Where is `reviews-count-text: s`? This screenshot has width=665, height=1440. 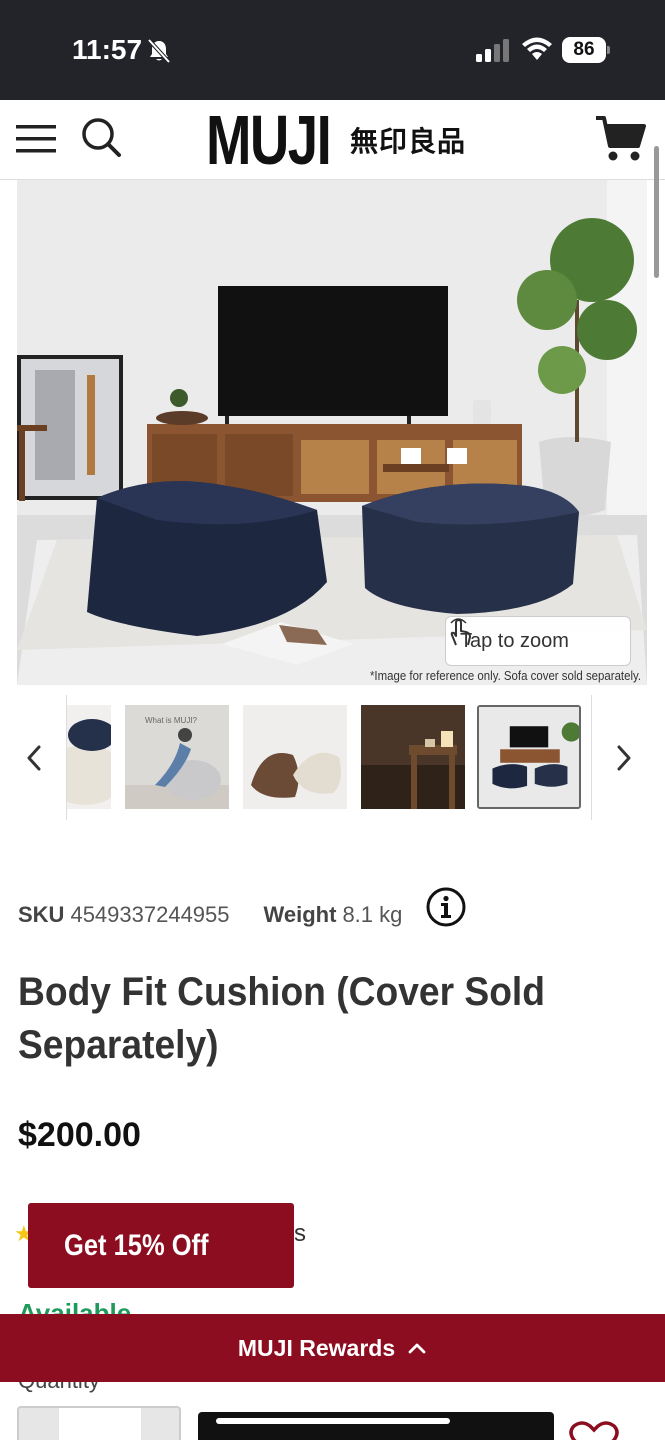
reviews-count-text: s is located at coordinates (300, 1234).